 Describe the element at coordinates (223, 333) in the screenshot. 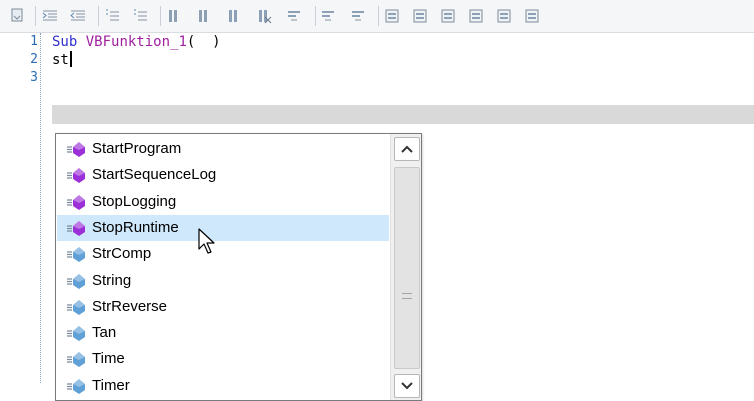

I see `autocomplete-item: Tan` at that location.